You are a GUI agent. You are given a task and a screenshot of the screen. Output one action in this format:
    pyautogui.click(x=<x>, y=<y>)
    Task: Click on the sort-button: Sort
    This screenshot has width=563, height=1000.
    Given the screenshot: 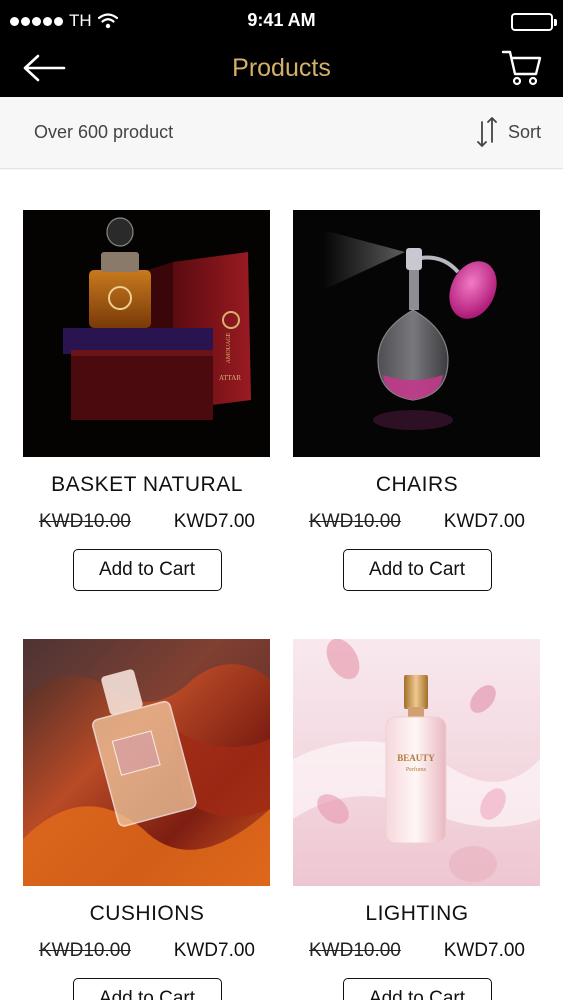 What is the action you would take?
    pyautogui.click(x=508, y=132)
    